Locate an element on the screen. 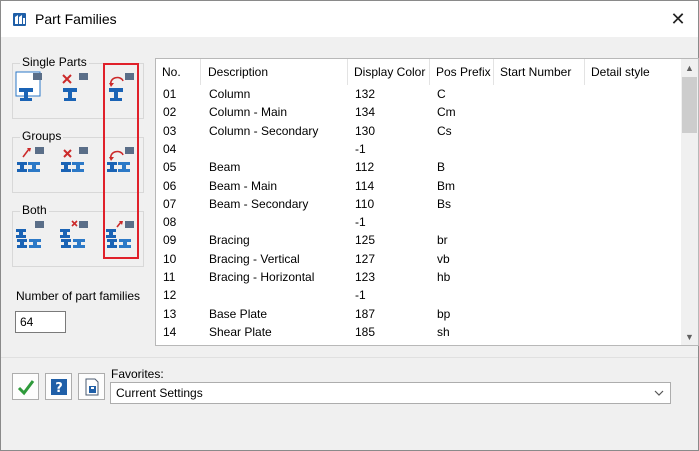 The height and width of the screenshot is (451, 699). column-header-description: Description is located at coordinates (275, 72).